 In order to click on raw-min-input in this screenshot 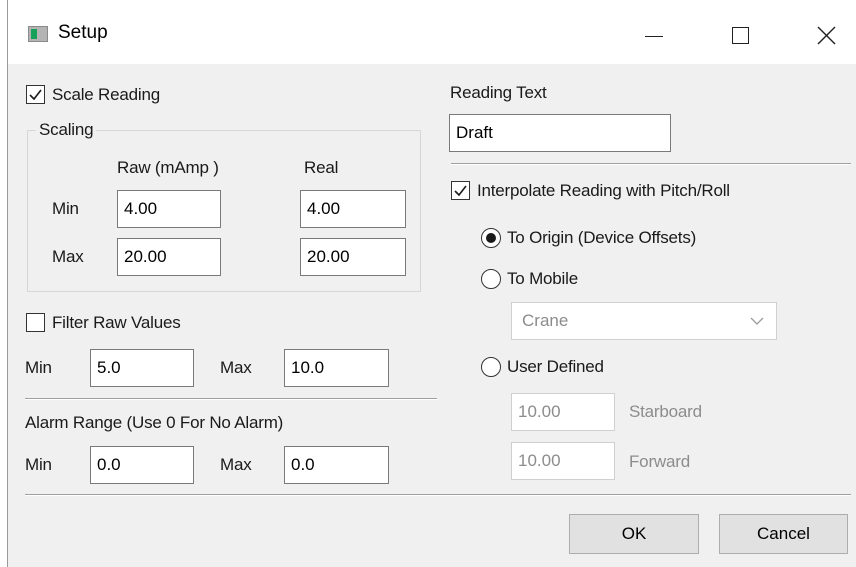, I will do `click(169, 209)`.